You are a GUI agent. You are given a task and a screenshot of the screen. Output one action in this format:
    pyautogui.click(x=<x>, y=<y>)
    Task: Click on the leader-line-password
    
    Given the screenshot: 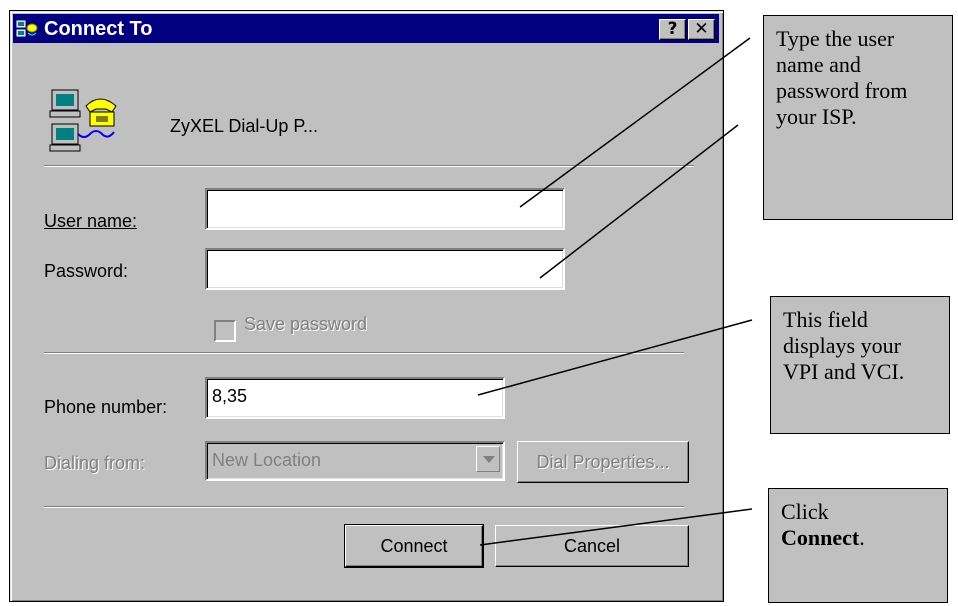 What is the action you would take?
    pyautogui.click(x=639, y=201)
    